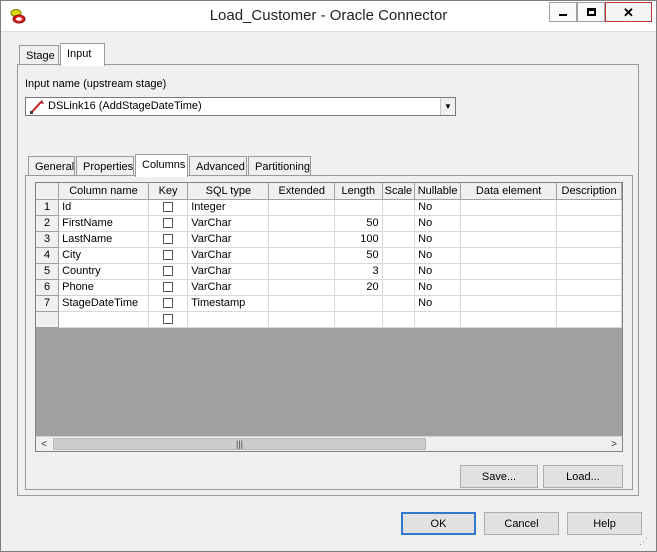  I want to click on table-row: 1 Id Integer No, so click(329, 207).